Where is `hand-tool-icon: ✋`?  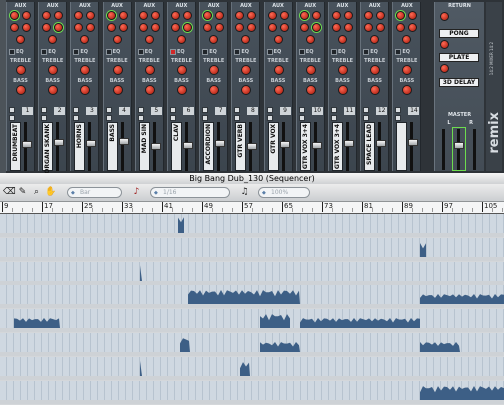
hand-tool-icon: ✋ is located at coordinates (50, 192).